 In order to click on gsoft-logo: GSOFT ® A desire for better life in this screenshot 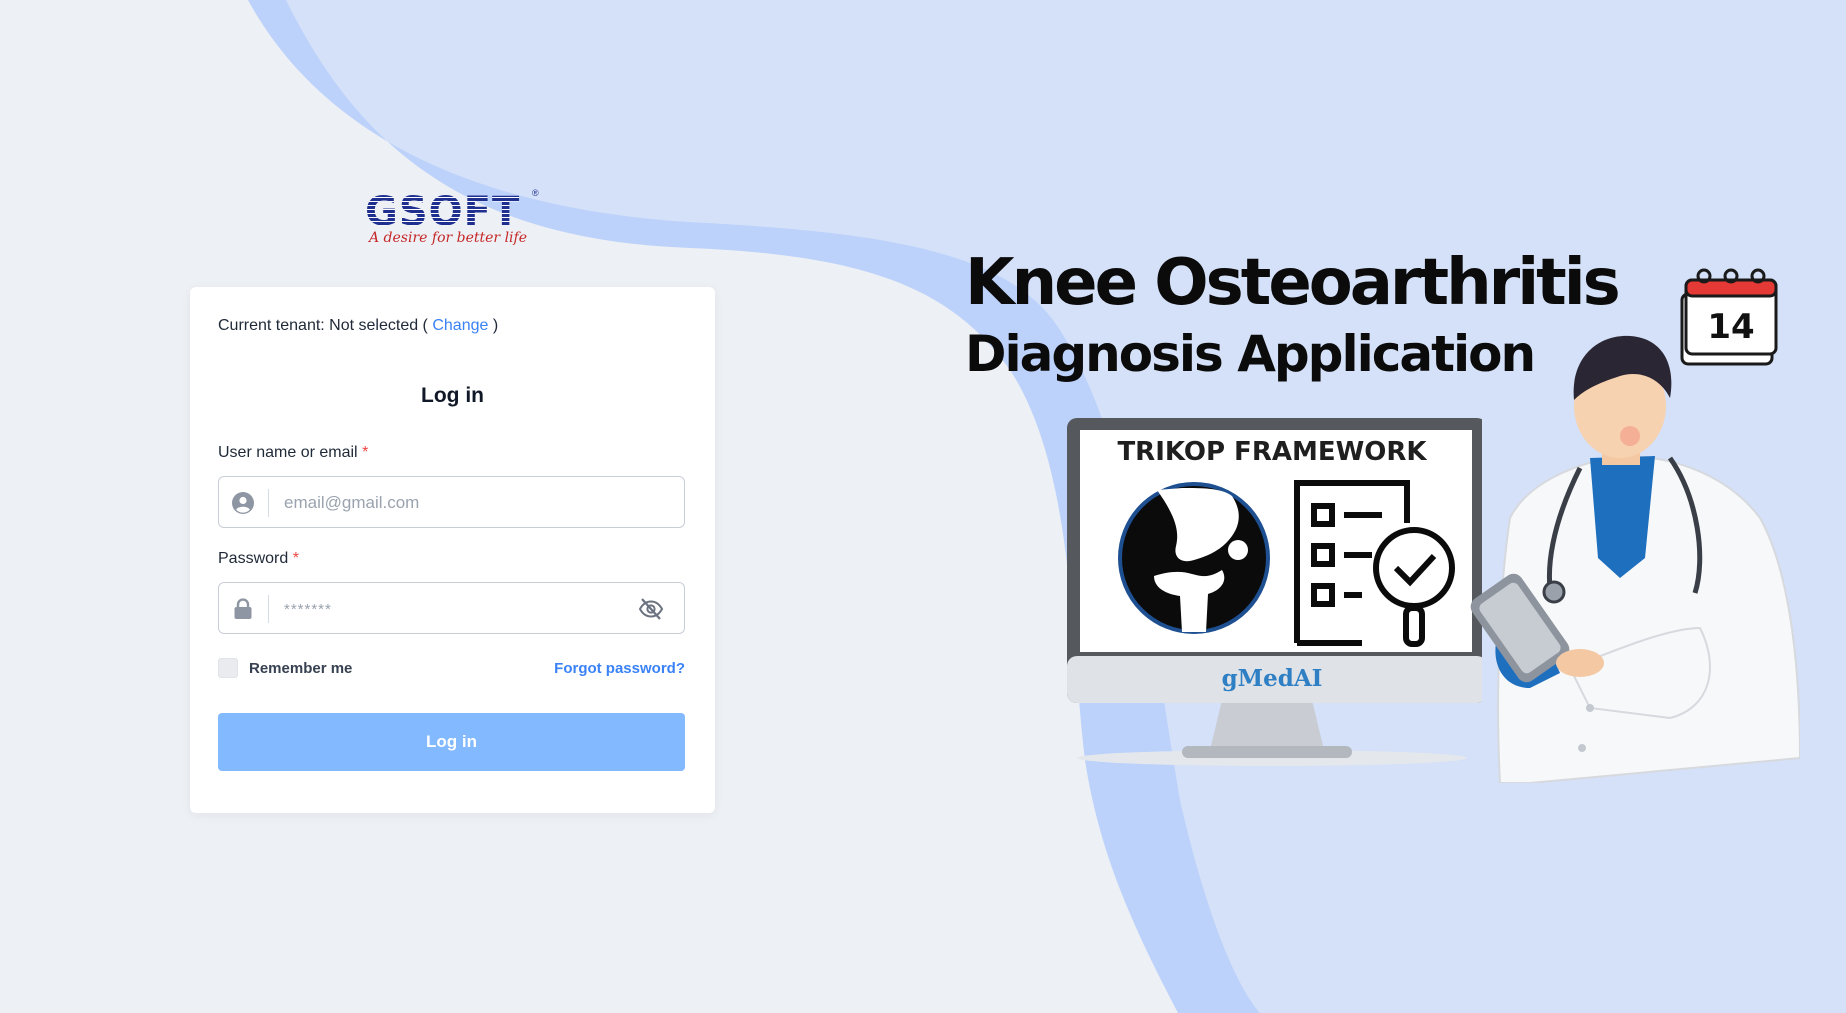, I will do `click(455, 221)`.